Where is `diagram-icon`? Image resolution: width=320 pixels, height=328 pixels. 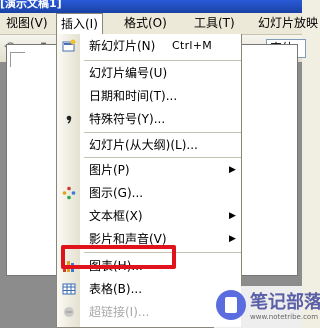 diagram-icon is located at coordinates (69, 193).